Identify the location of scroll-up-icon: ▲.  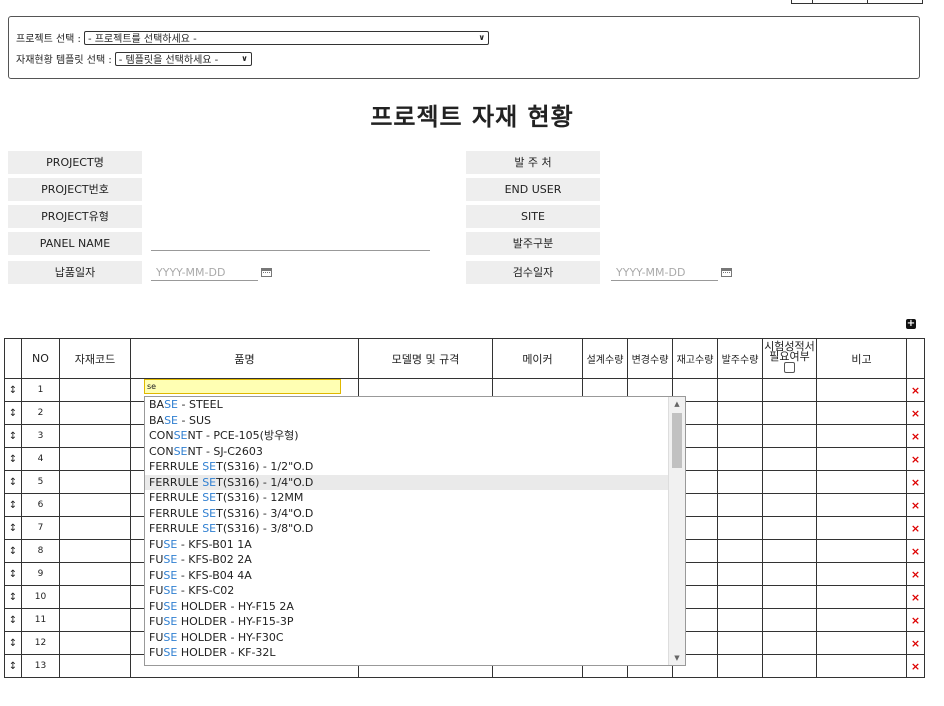
(677, 404).